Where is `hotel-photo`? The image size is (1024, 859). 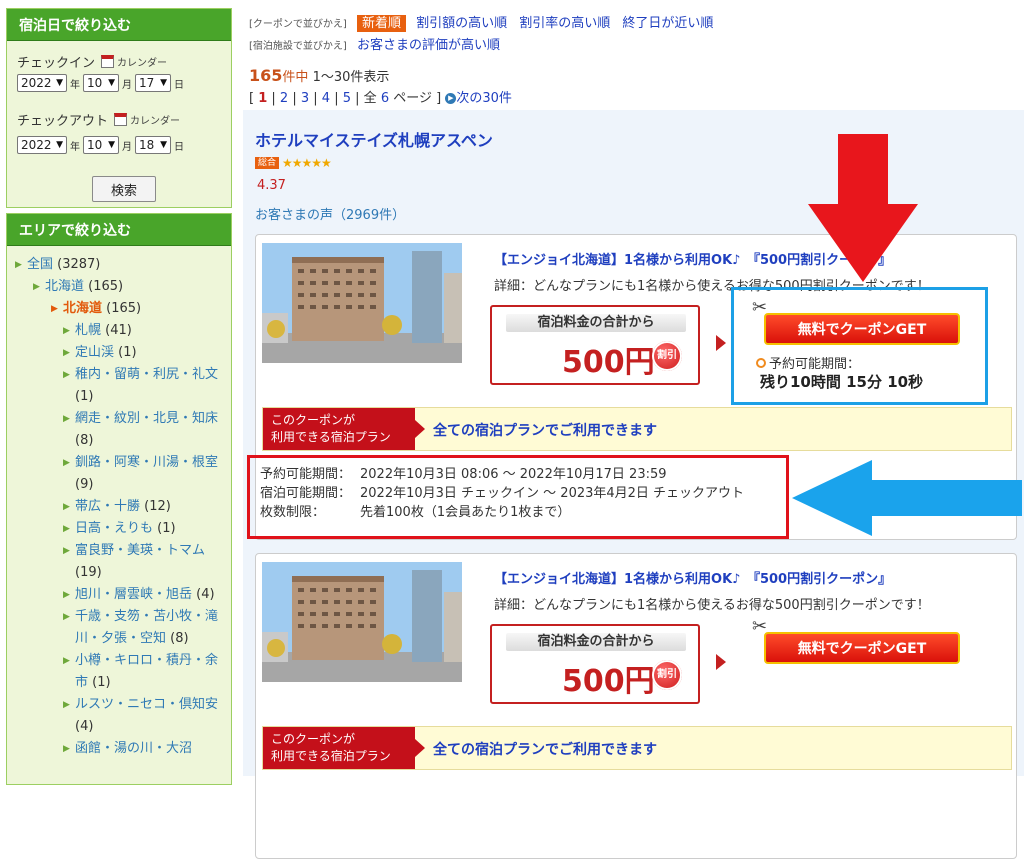 hotel-photo is located at coordinates (362, 622).